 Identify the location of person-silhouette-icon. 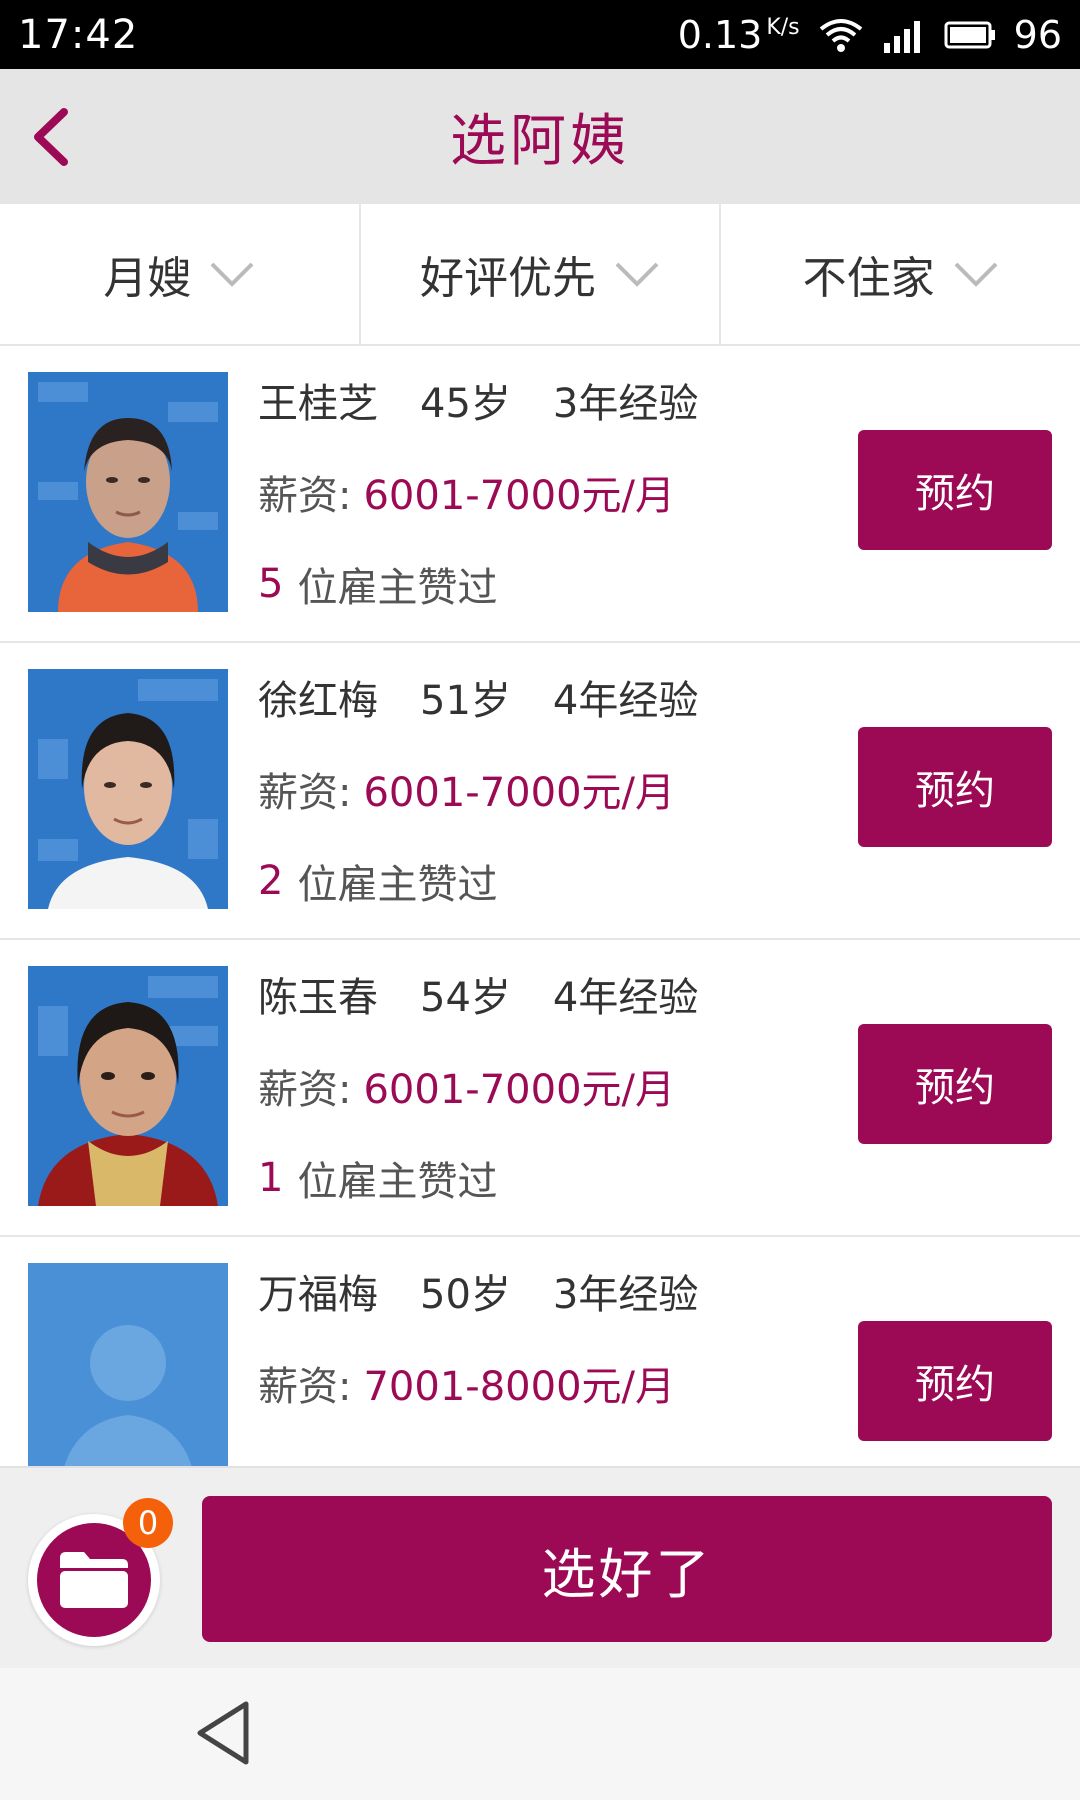
(128, 1364).